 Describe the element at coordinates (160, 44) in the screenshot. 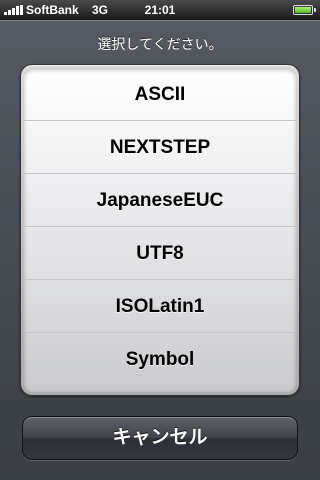

I see `sheet-title: 選択してください。` at that location.